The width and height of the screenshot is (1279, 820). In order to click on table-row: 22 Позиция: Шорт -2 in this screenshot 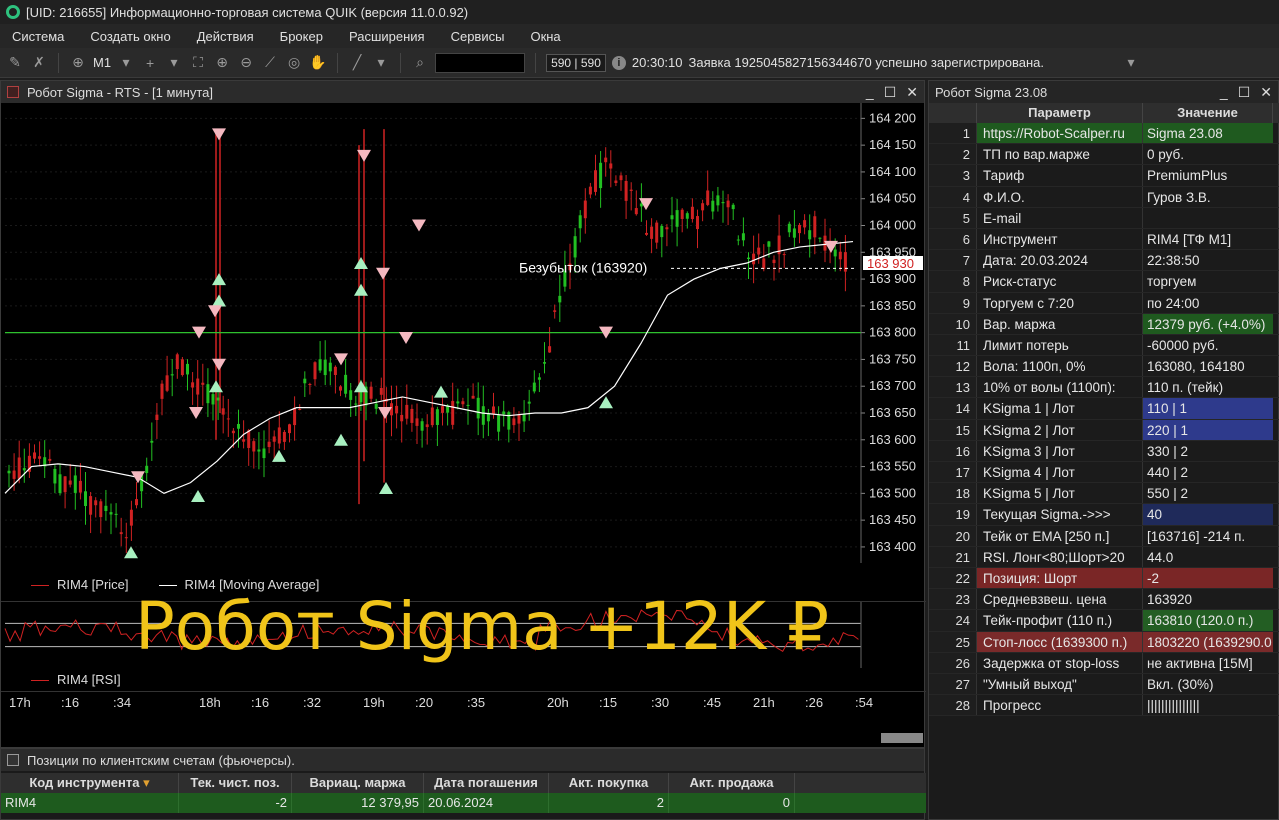, I will do `click(1104, 578)`.